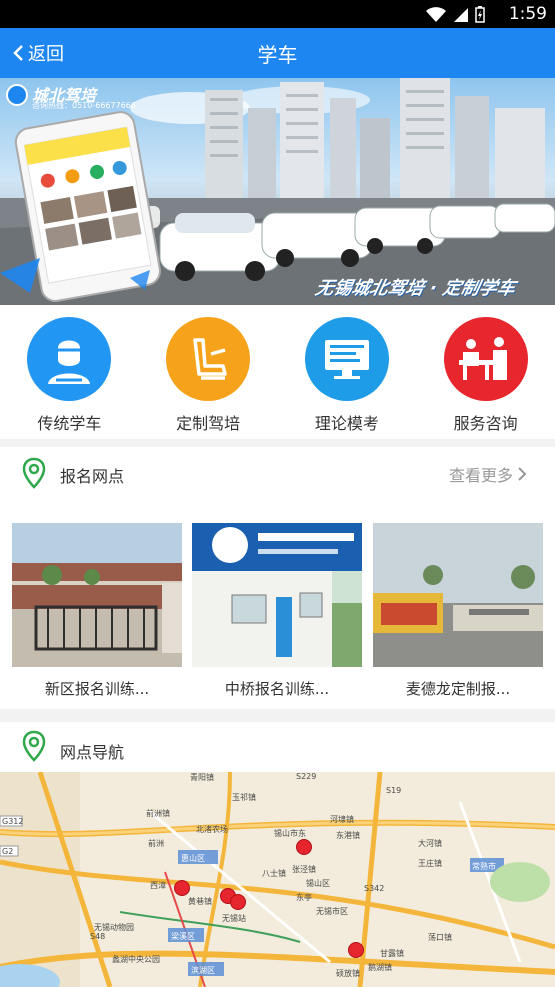 The width and height of the screenshot is (555, 987). Describe the element at coordinates (480, 475) in the screenshot. I see `see-more-label: 查看更多` at that location.